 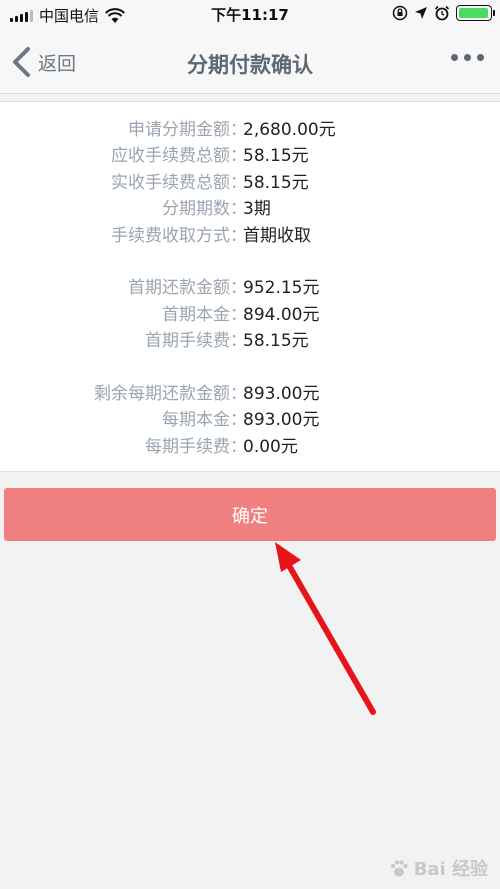 I want to click on detail-row-remaining-repayment: 剩余每期还款金额： 893.00元, so click(x=250, y=391).